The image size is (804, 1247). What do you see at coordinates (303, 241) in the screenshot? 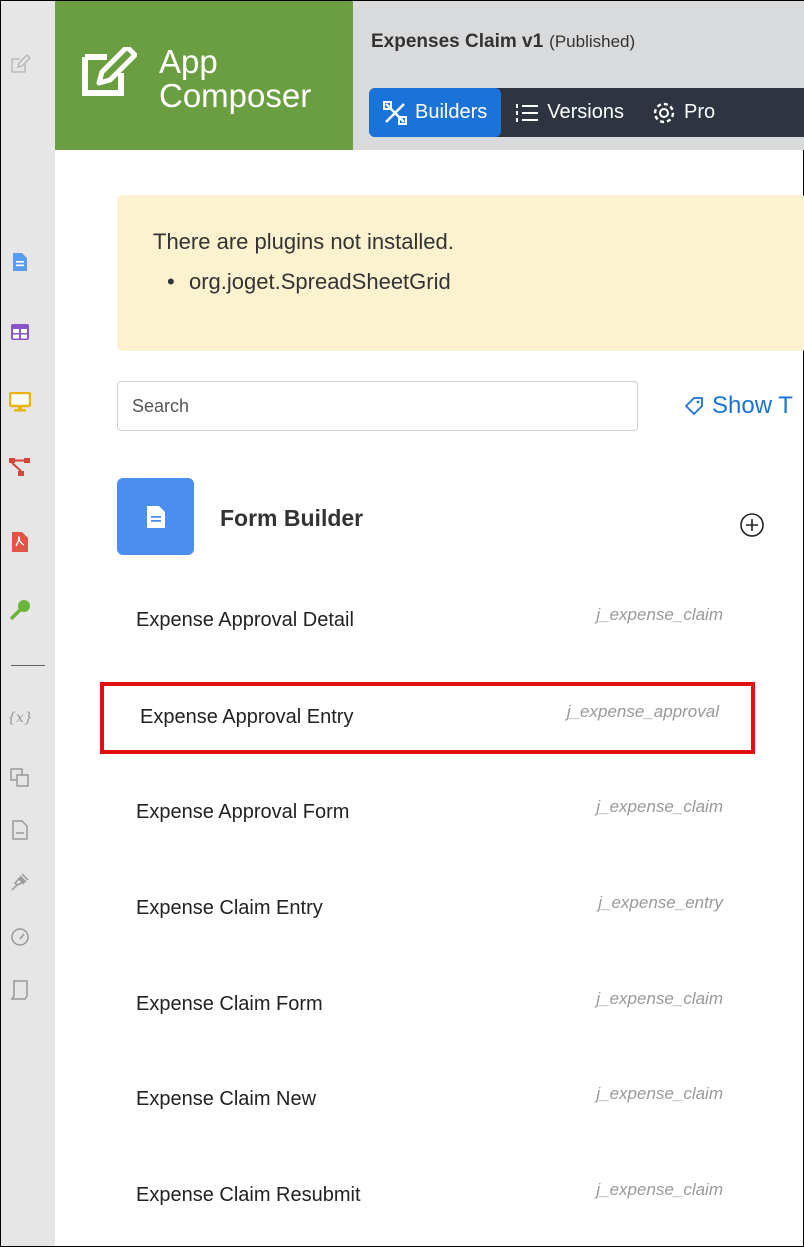
I see `alert-title: There are plugins not installed.` at bounding box center [303, 241].